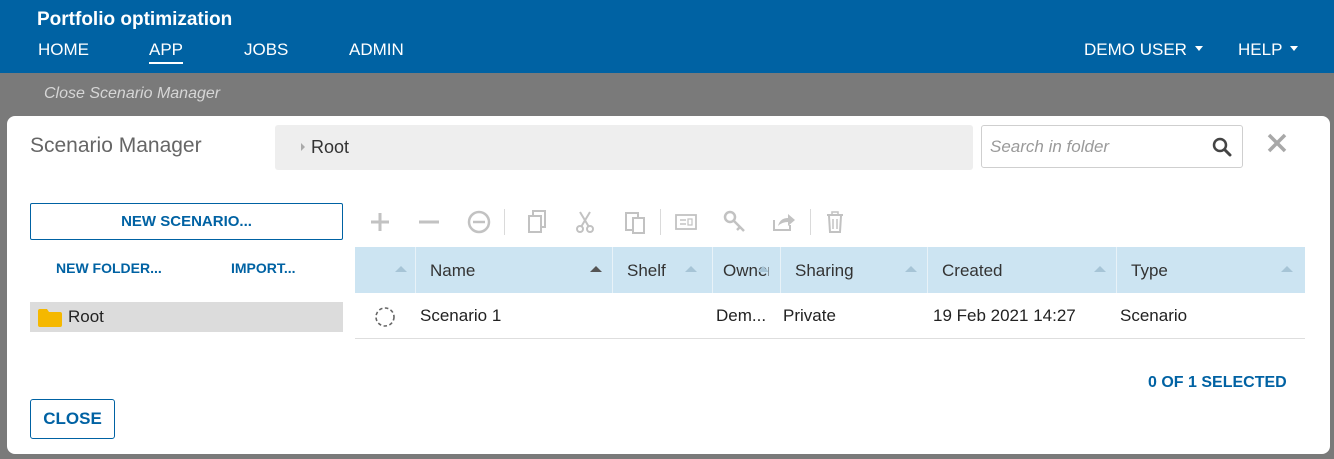 The image size is (1334, 459). What do you see at coordinates (376, 50) in the screenshot?
I see `nav-admin: ADMIN` at bounding box center [376, 50].